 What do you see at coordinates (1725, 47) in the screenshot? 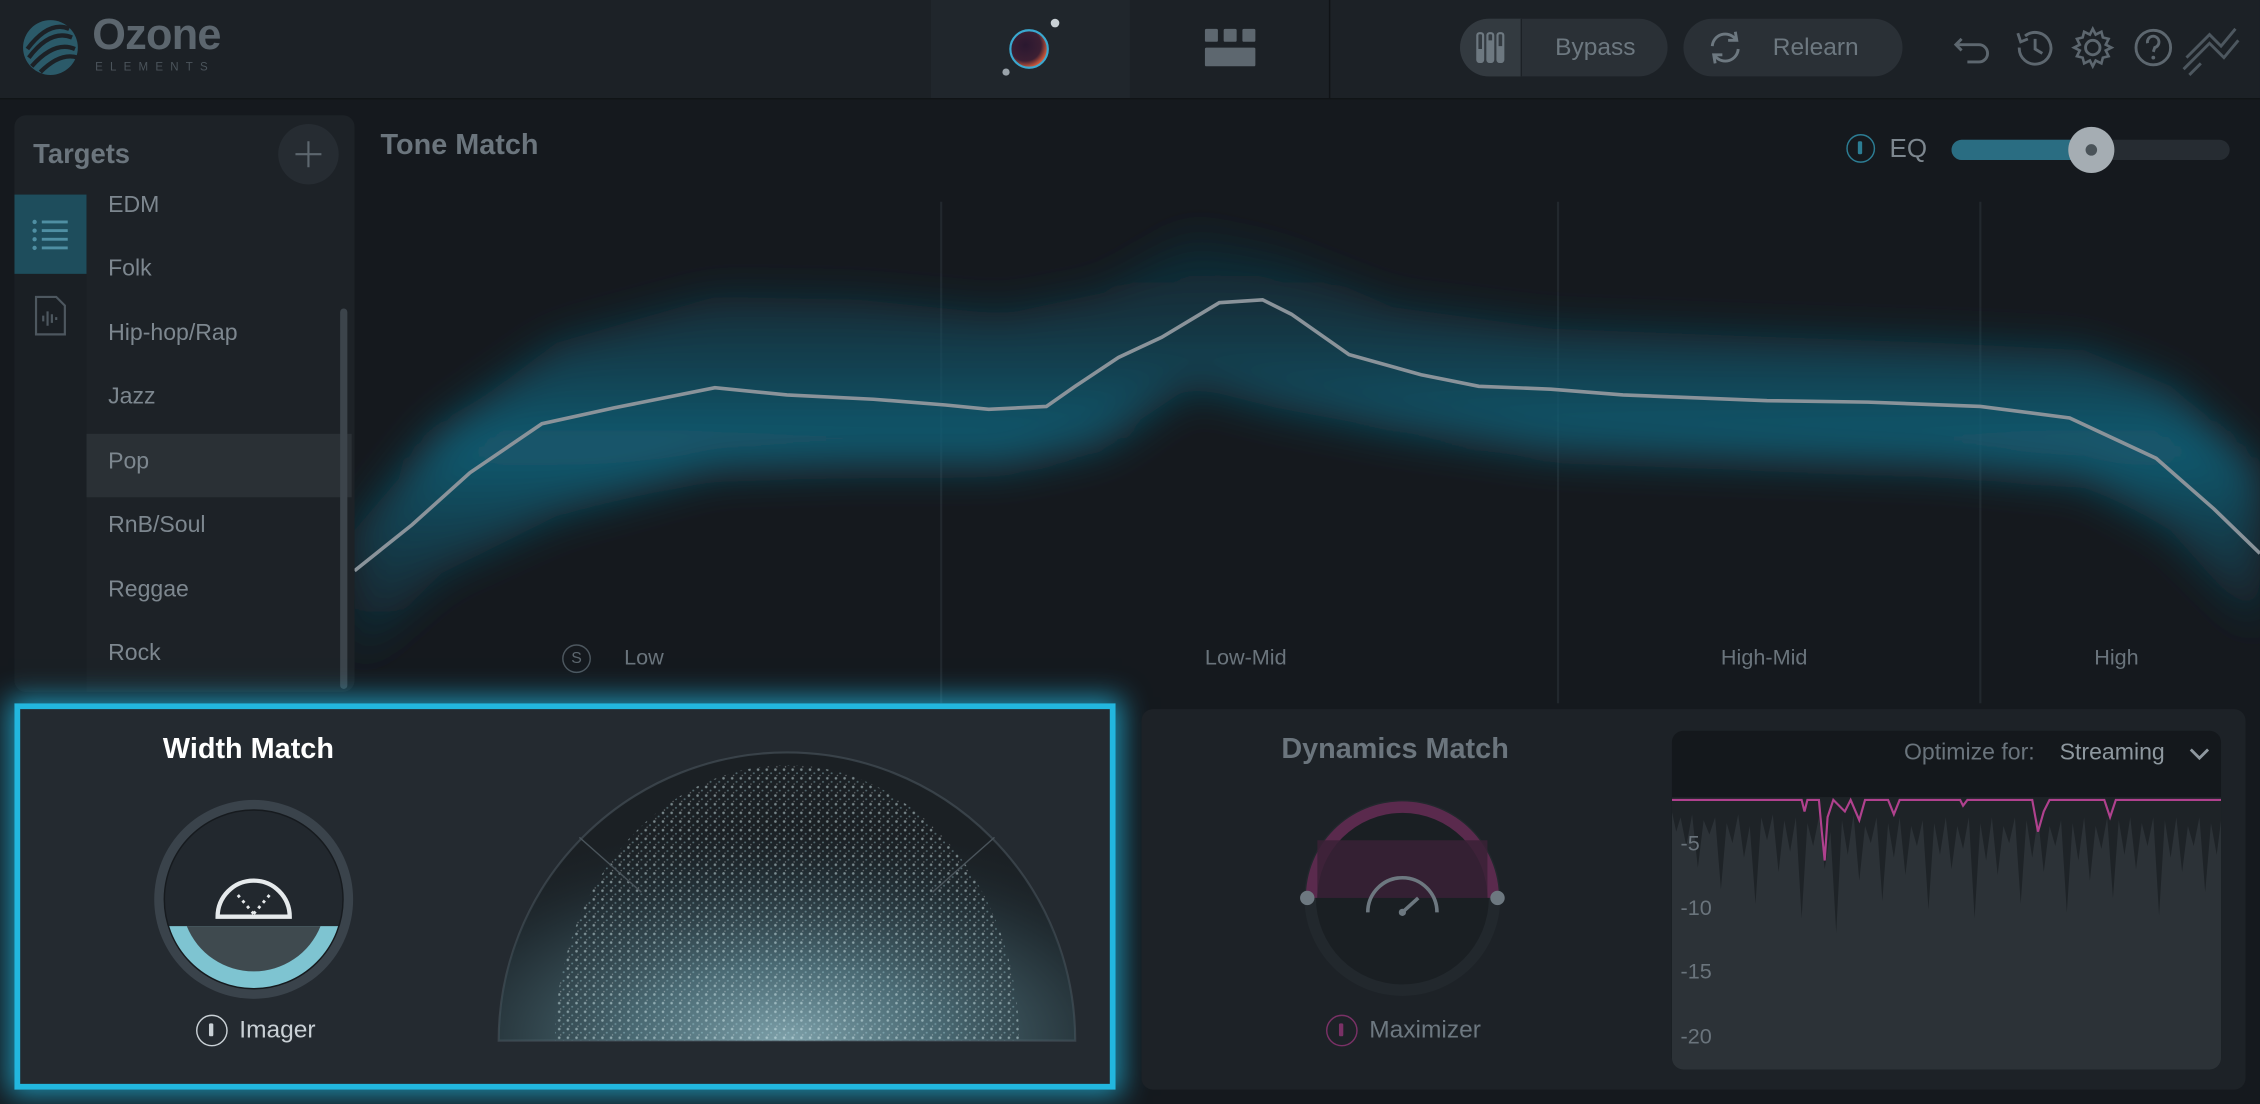
I see `relearn-refresh-icon` at bounding box center [1725, 47].